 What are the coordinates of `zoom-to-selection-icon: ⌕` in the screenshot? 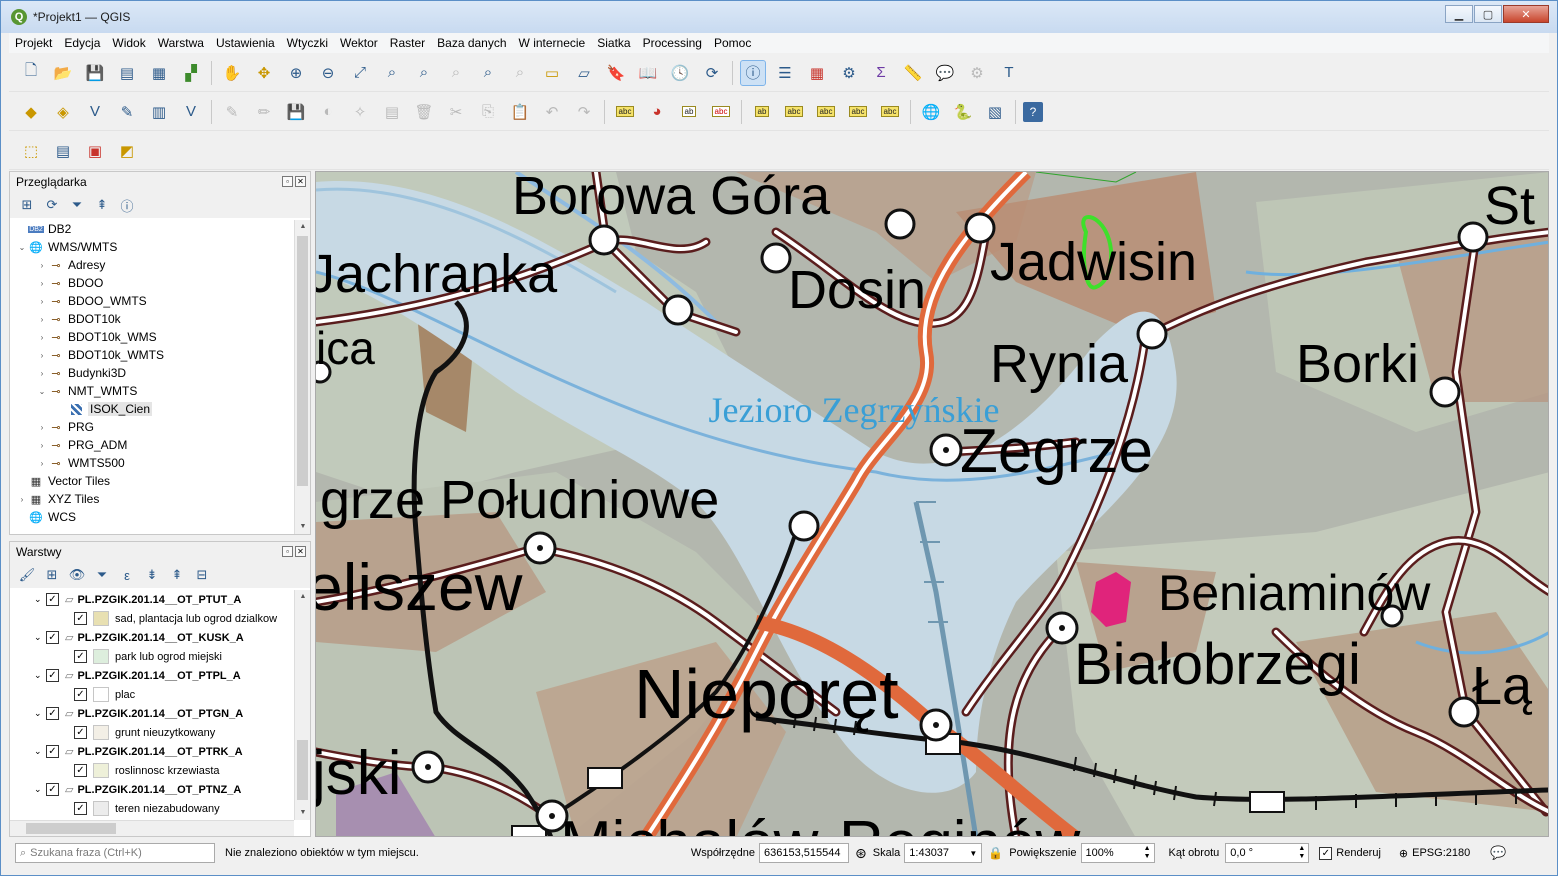 It's located at (392, 73).